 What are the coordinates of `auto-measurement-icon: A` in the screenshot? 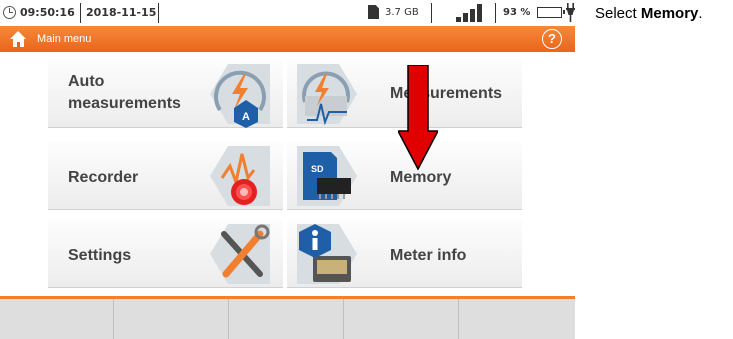 It's located at (240, 96).